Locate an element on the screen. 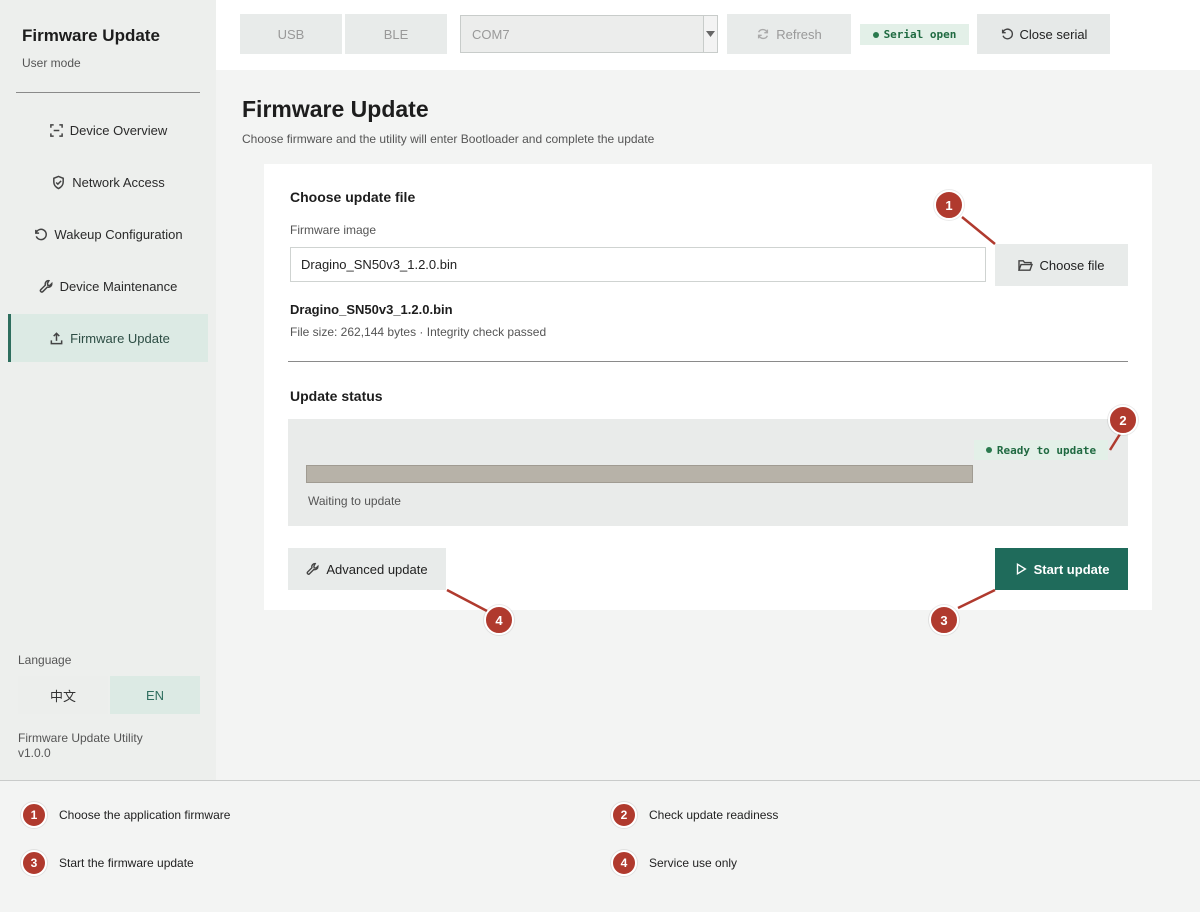  language-en-button: EN is located at coordinates (155, 695).